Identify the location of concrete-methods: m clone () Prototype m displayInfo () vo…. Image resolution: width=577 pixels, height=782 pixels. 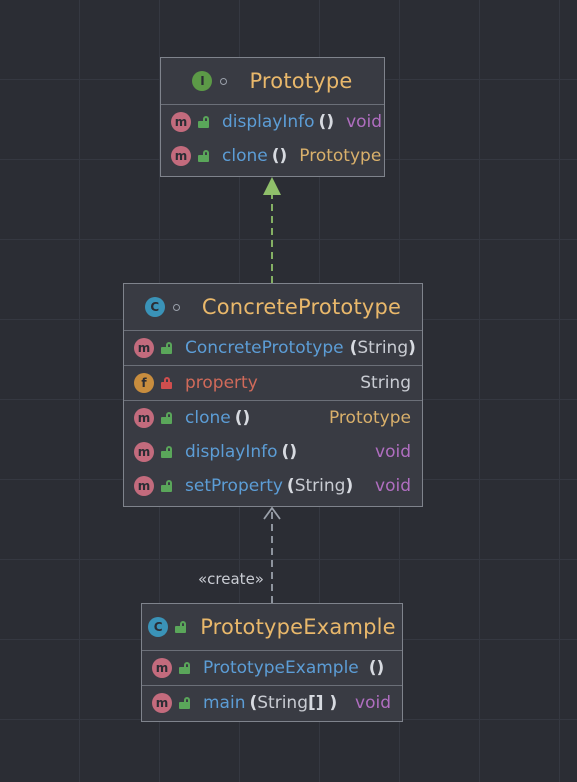
(273, 452).